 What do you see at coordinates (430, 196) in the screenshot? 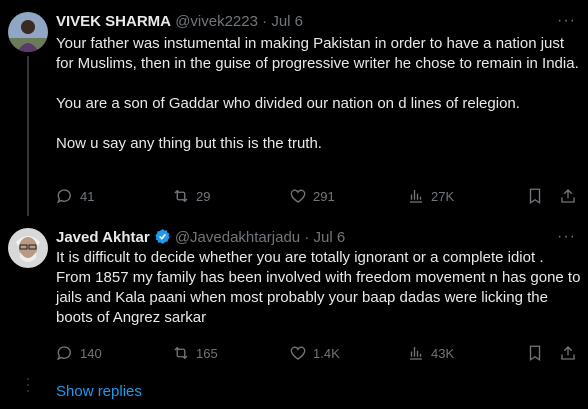
I see `views-button: 27K` at bounding box center [430, 196].